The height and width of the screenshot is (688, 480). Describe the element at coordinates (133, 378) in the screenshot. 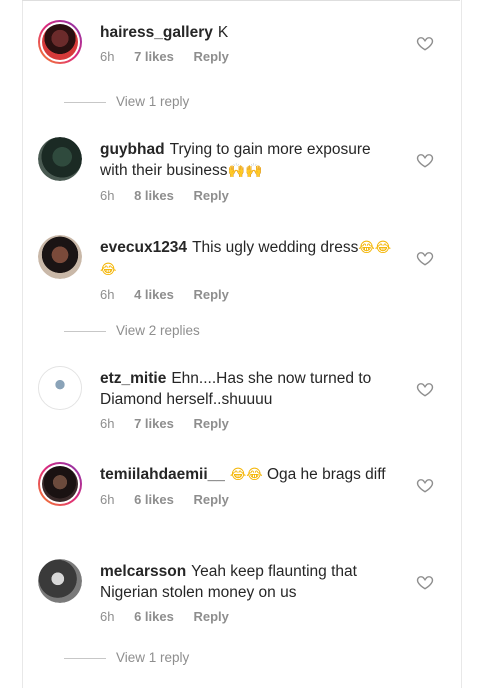

I see `comment-username: etz_mitie` at that location.